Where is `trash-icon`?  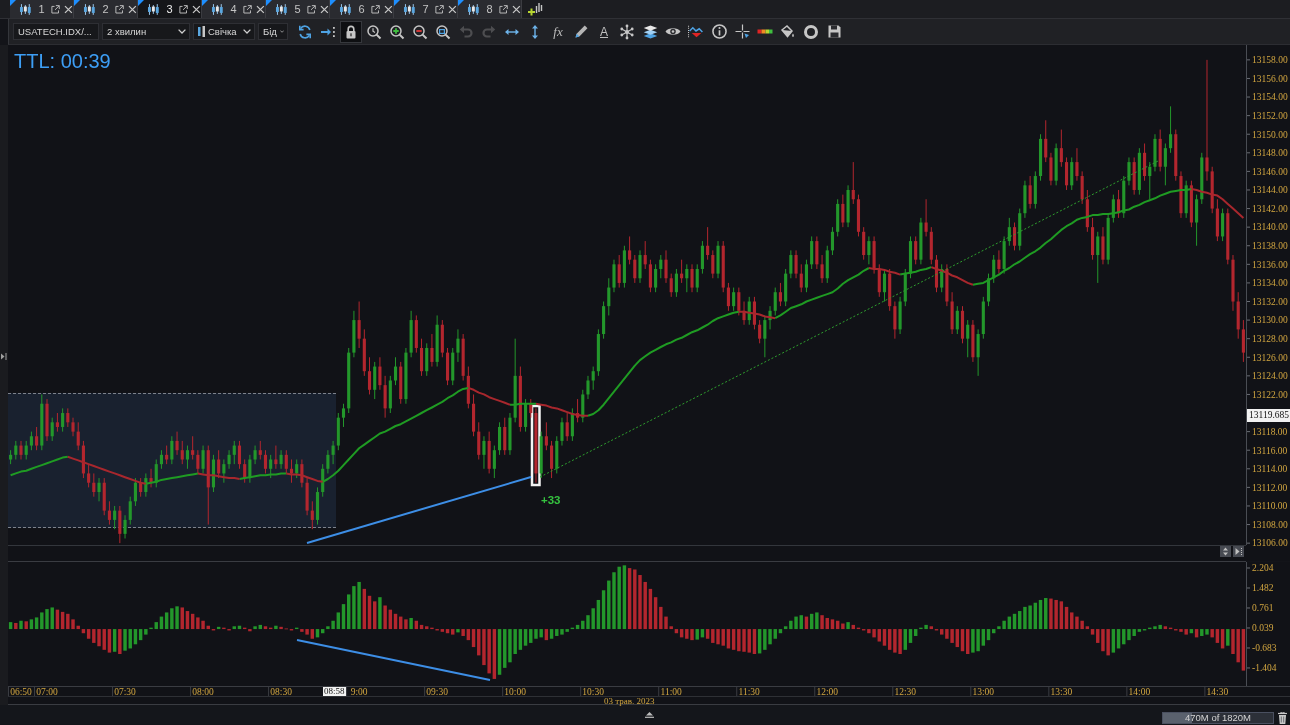 trash-icon is located at coordinates (1282, 718).